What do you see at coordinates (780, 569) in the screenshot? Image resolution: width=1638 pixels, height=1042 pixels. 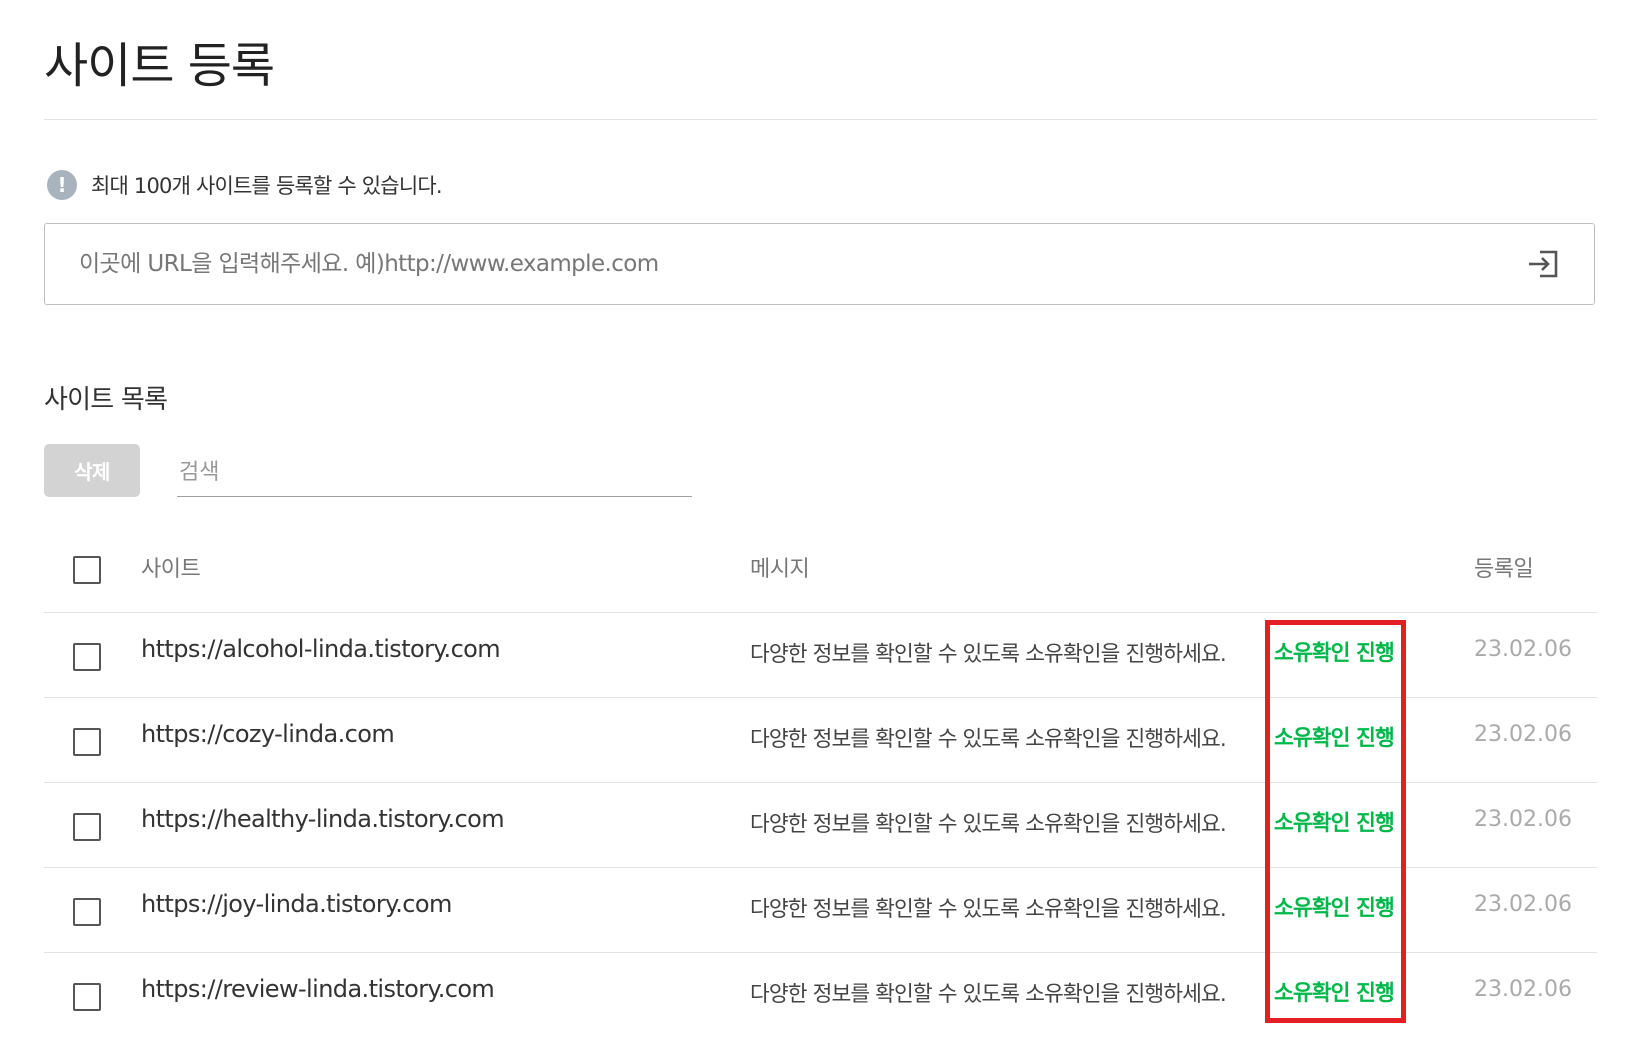 I see `column-header-message: 메시지` at bounding box center [780, 569].